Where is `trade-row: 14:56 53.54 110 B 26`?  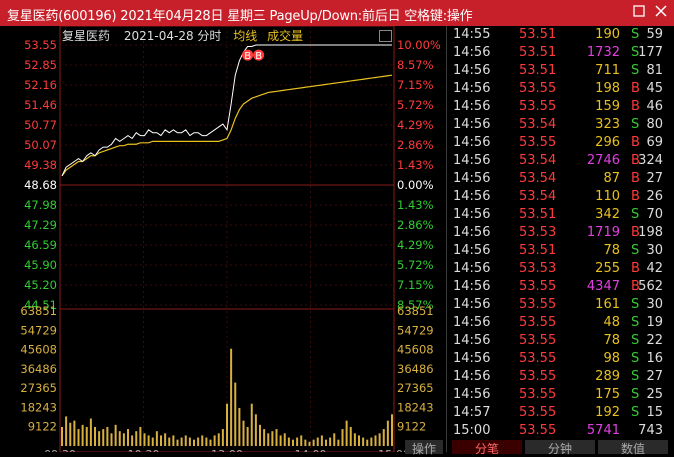
trade-row: 14:56 53.54 110 B 26 is located at coordinates (560, 198).